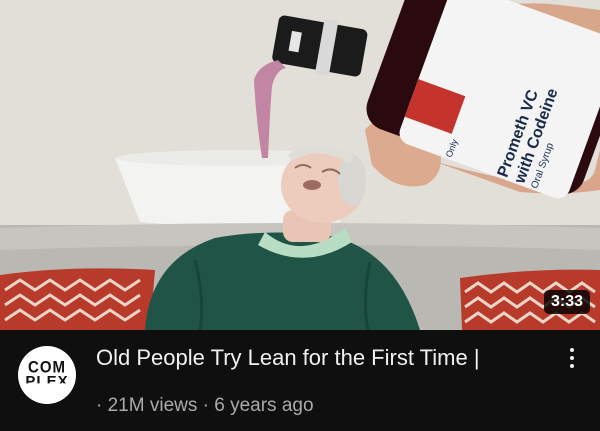 The height and width of the screenshot is (431, 600). What do you see at coordinates (264, 405) in the screenshot?
I see `upload-age: 6 years ago` at bounding box center [264, 405].